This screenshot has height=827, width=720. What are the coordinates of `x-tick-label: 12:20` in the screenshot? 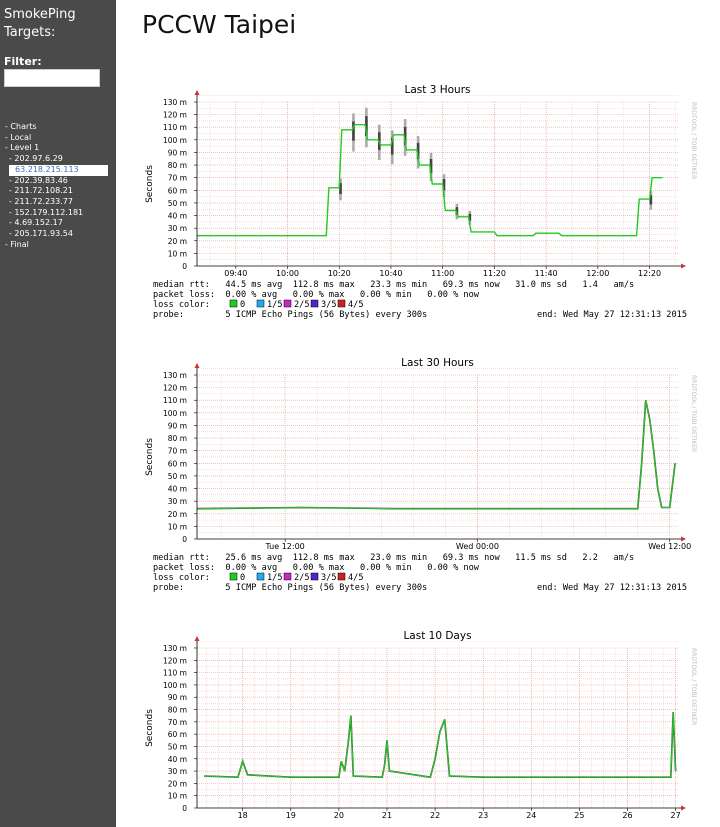 It's located at (649, 273).